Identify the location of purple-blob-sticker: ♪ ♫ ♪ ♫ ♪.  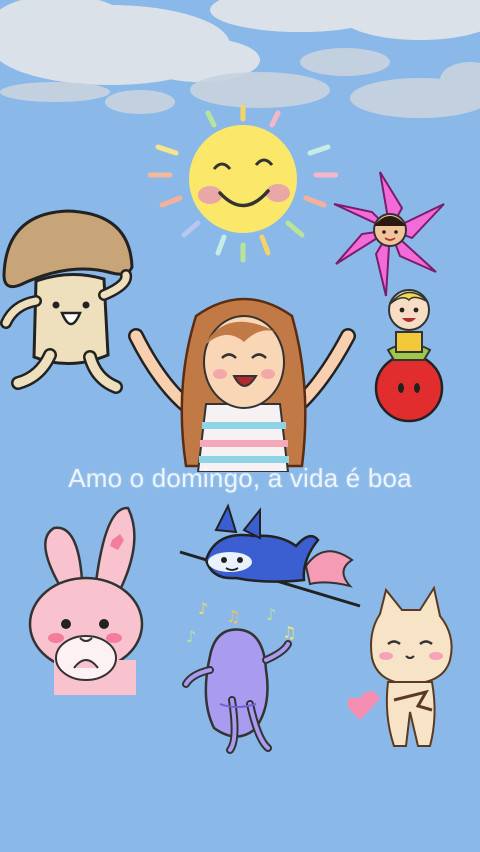
(239, 677).